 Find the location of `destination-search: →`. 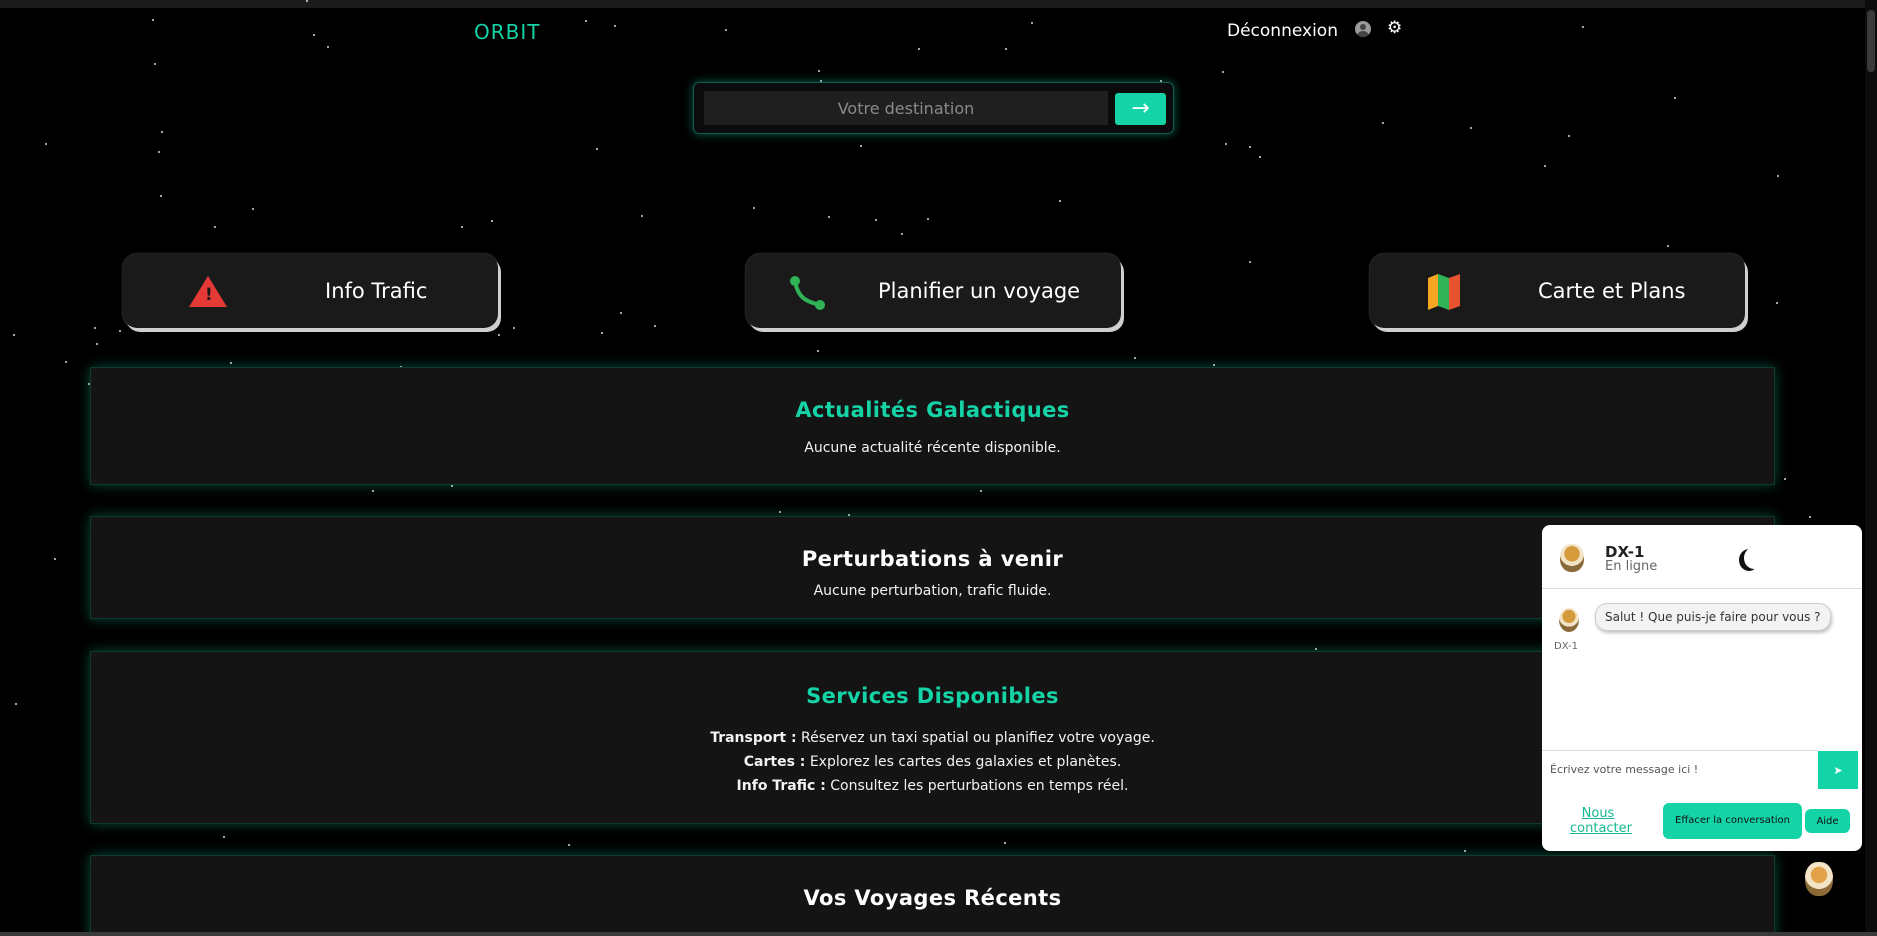

destination-search: → is located at coordinates (933, 108).